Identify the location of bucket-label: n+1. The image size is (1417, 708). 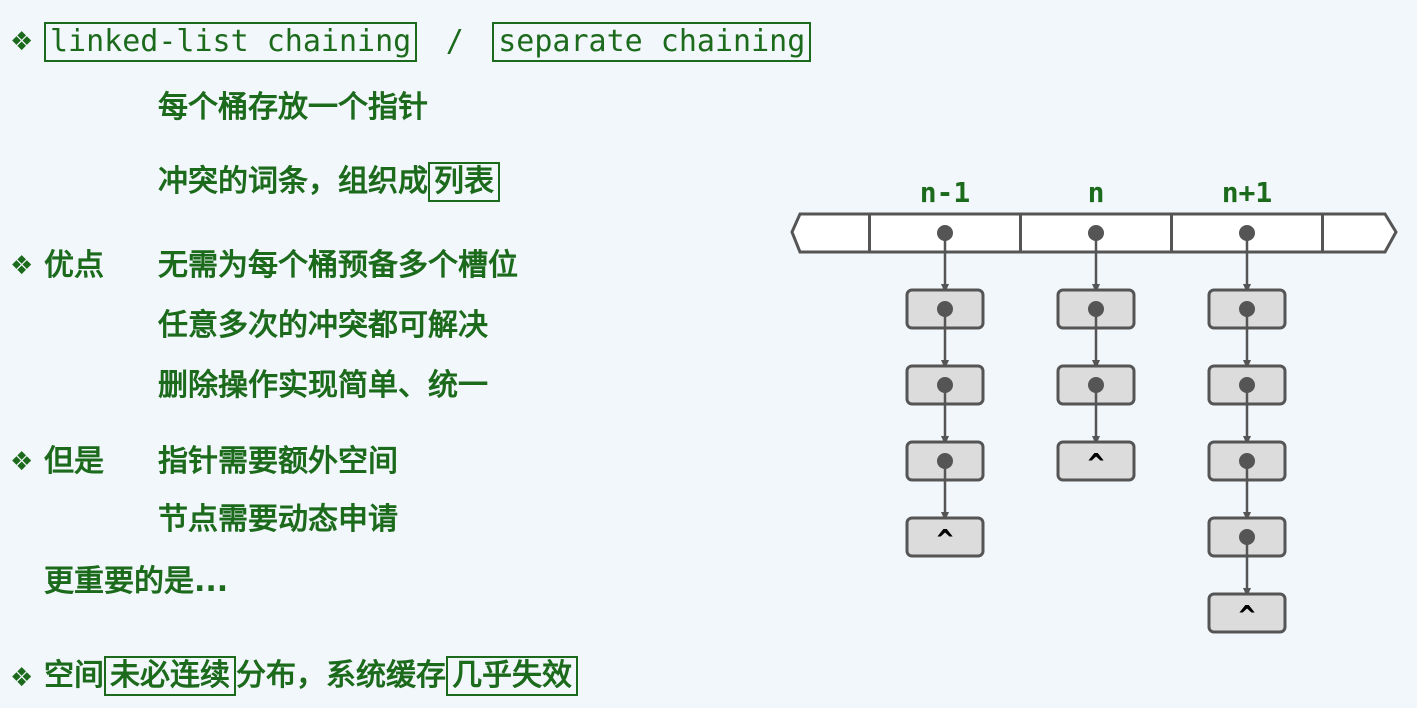
(1247, 192).